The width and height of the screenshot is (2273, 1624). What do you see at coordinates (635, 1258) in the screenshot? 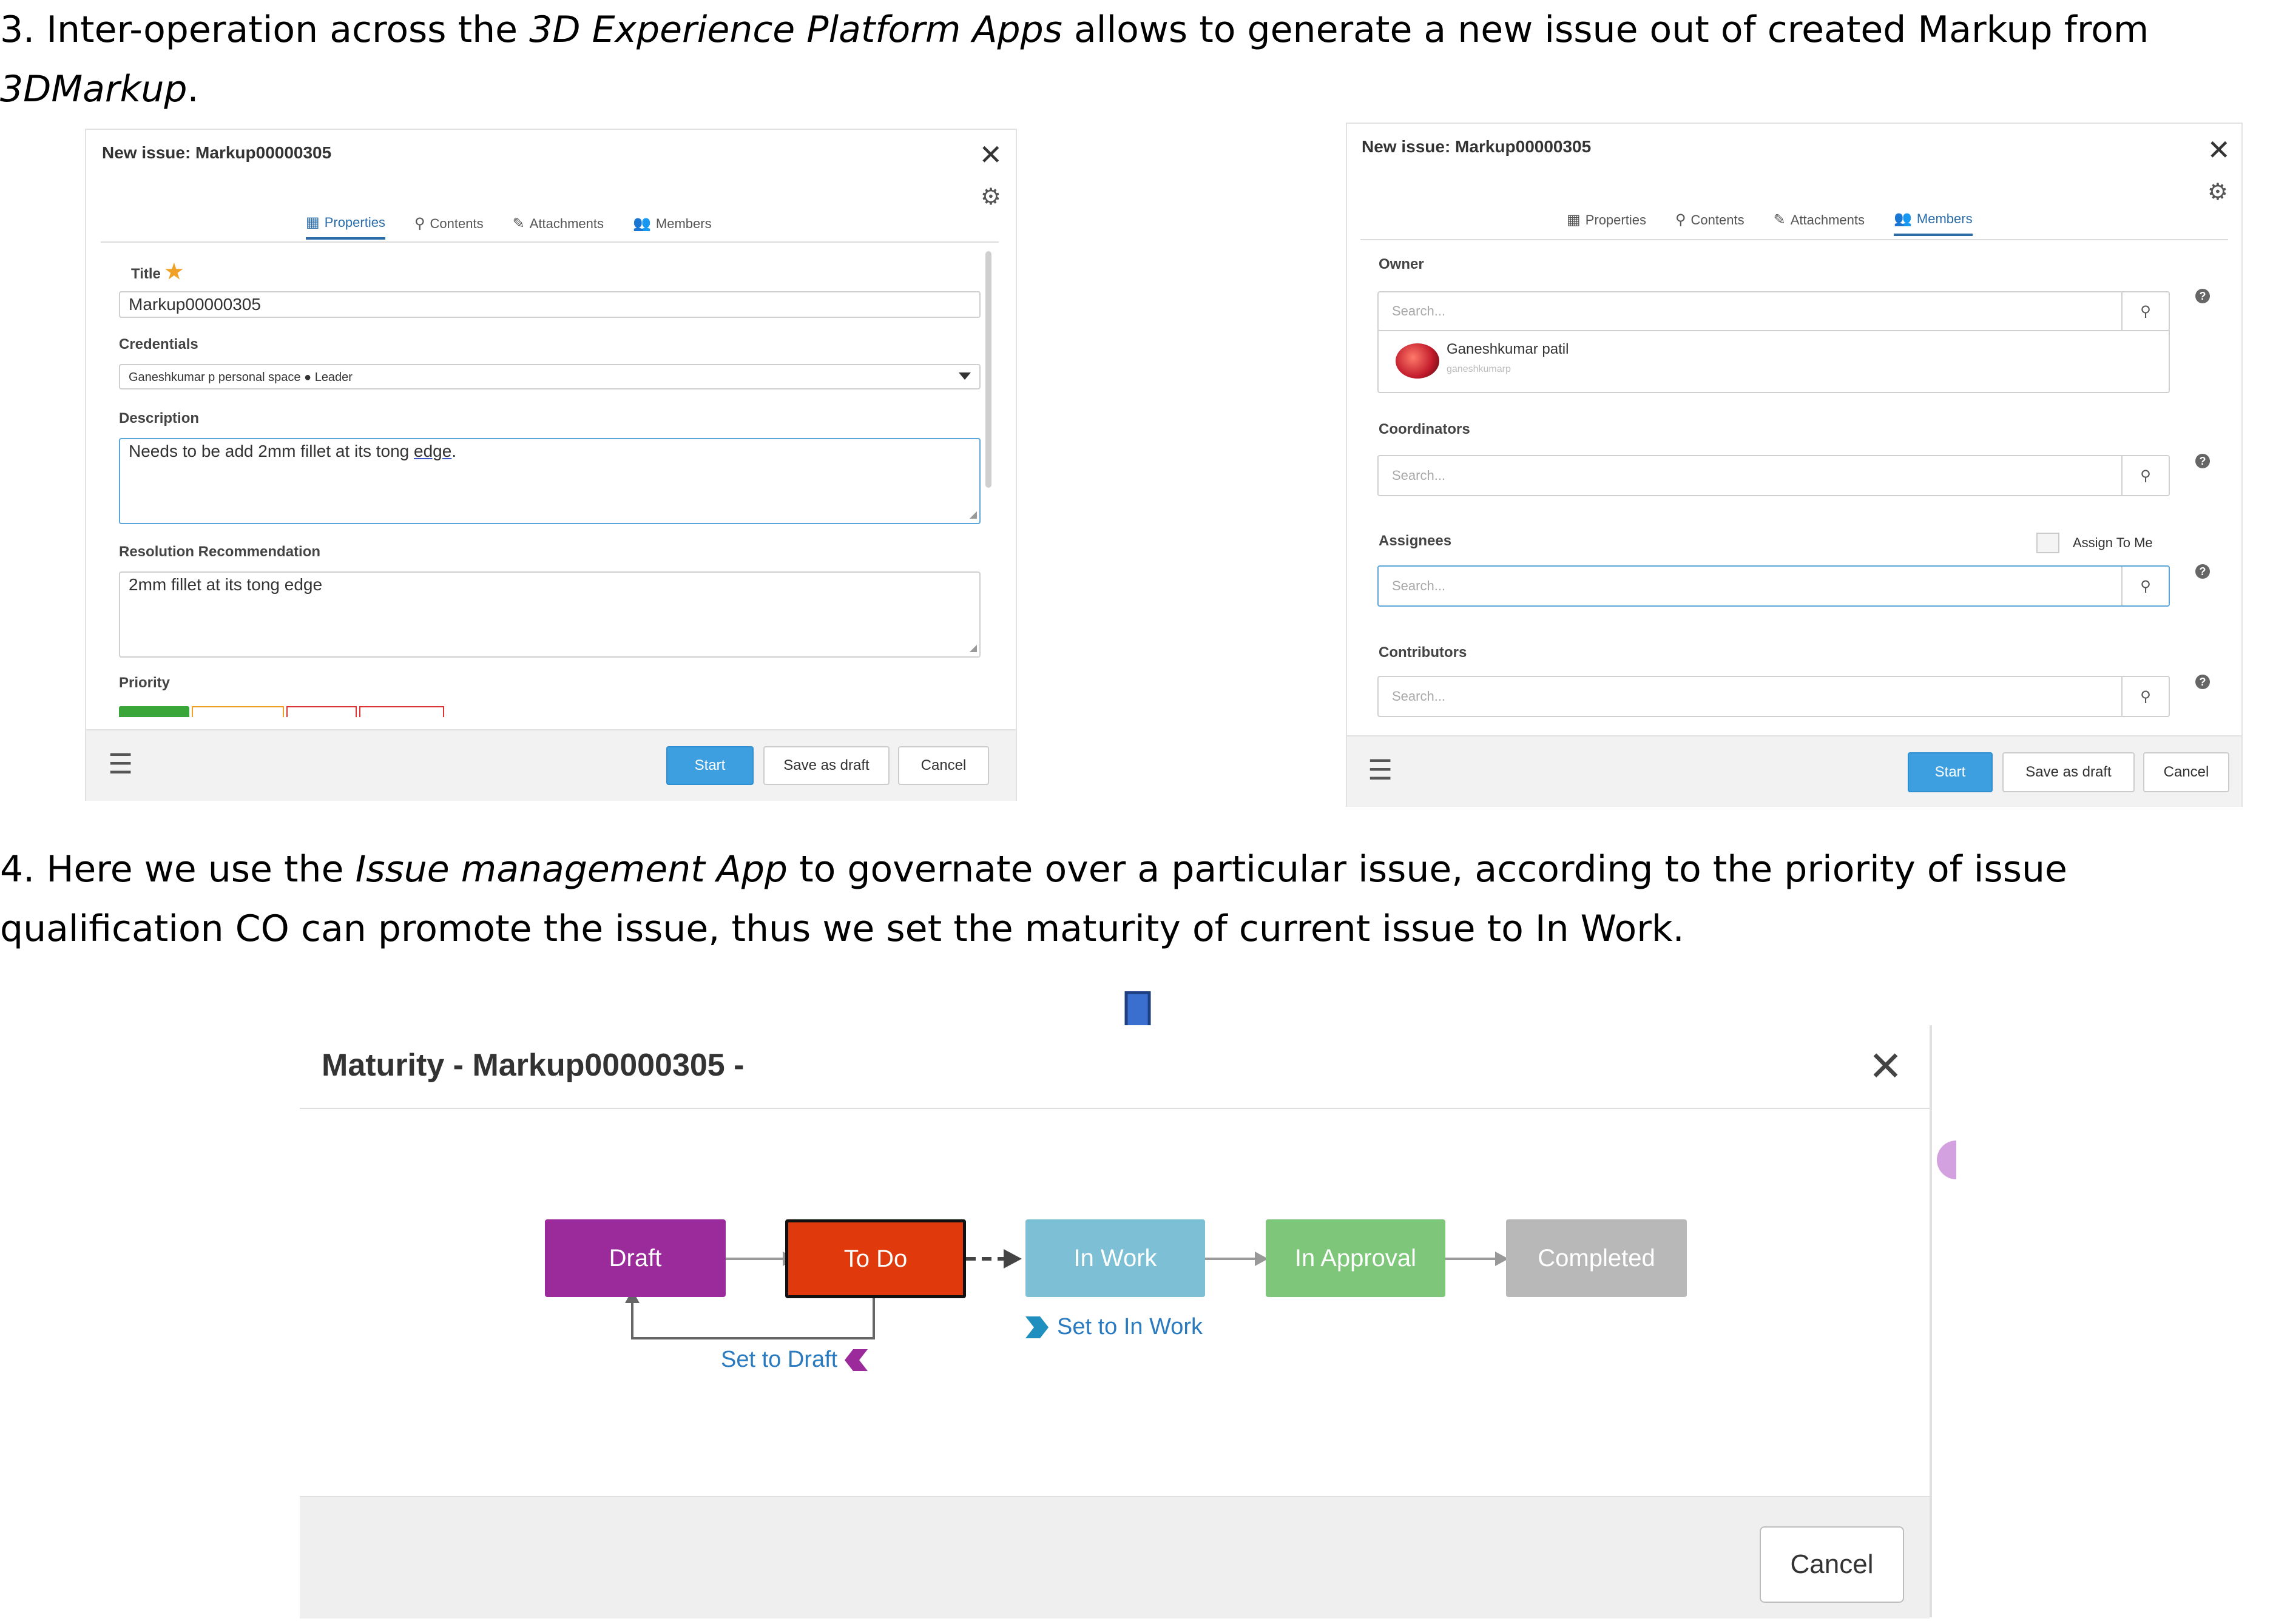
I see `state-draft: Draft` at bounding box center [635, 1258].